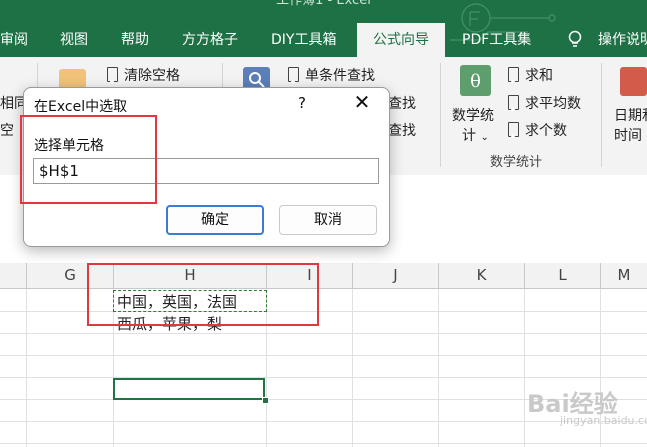 The image size is (647, 447). What do you see at coordinates (362, 103) in the screenshot?
I see `close-button: ✕` at bounding box center [362, 103].